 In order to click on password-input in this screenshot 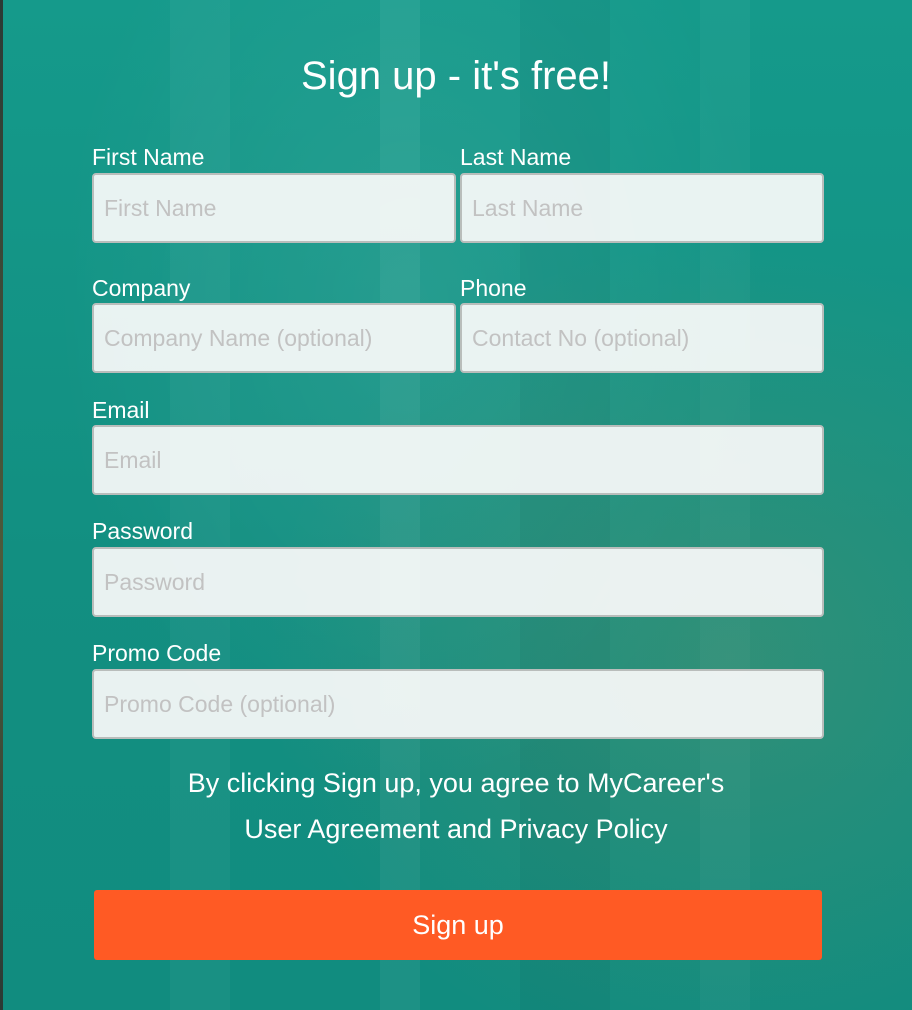, I will do `click(458, 582)`.